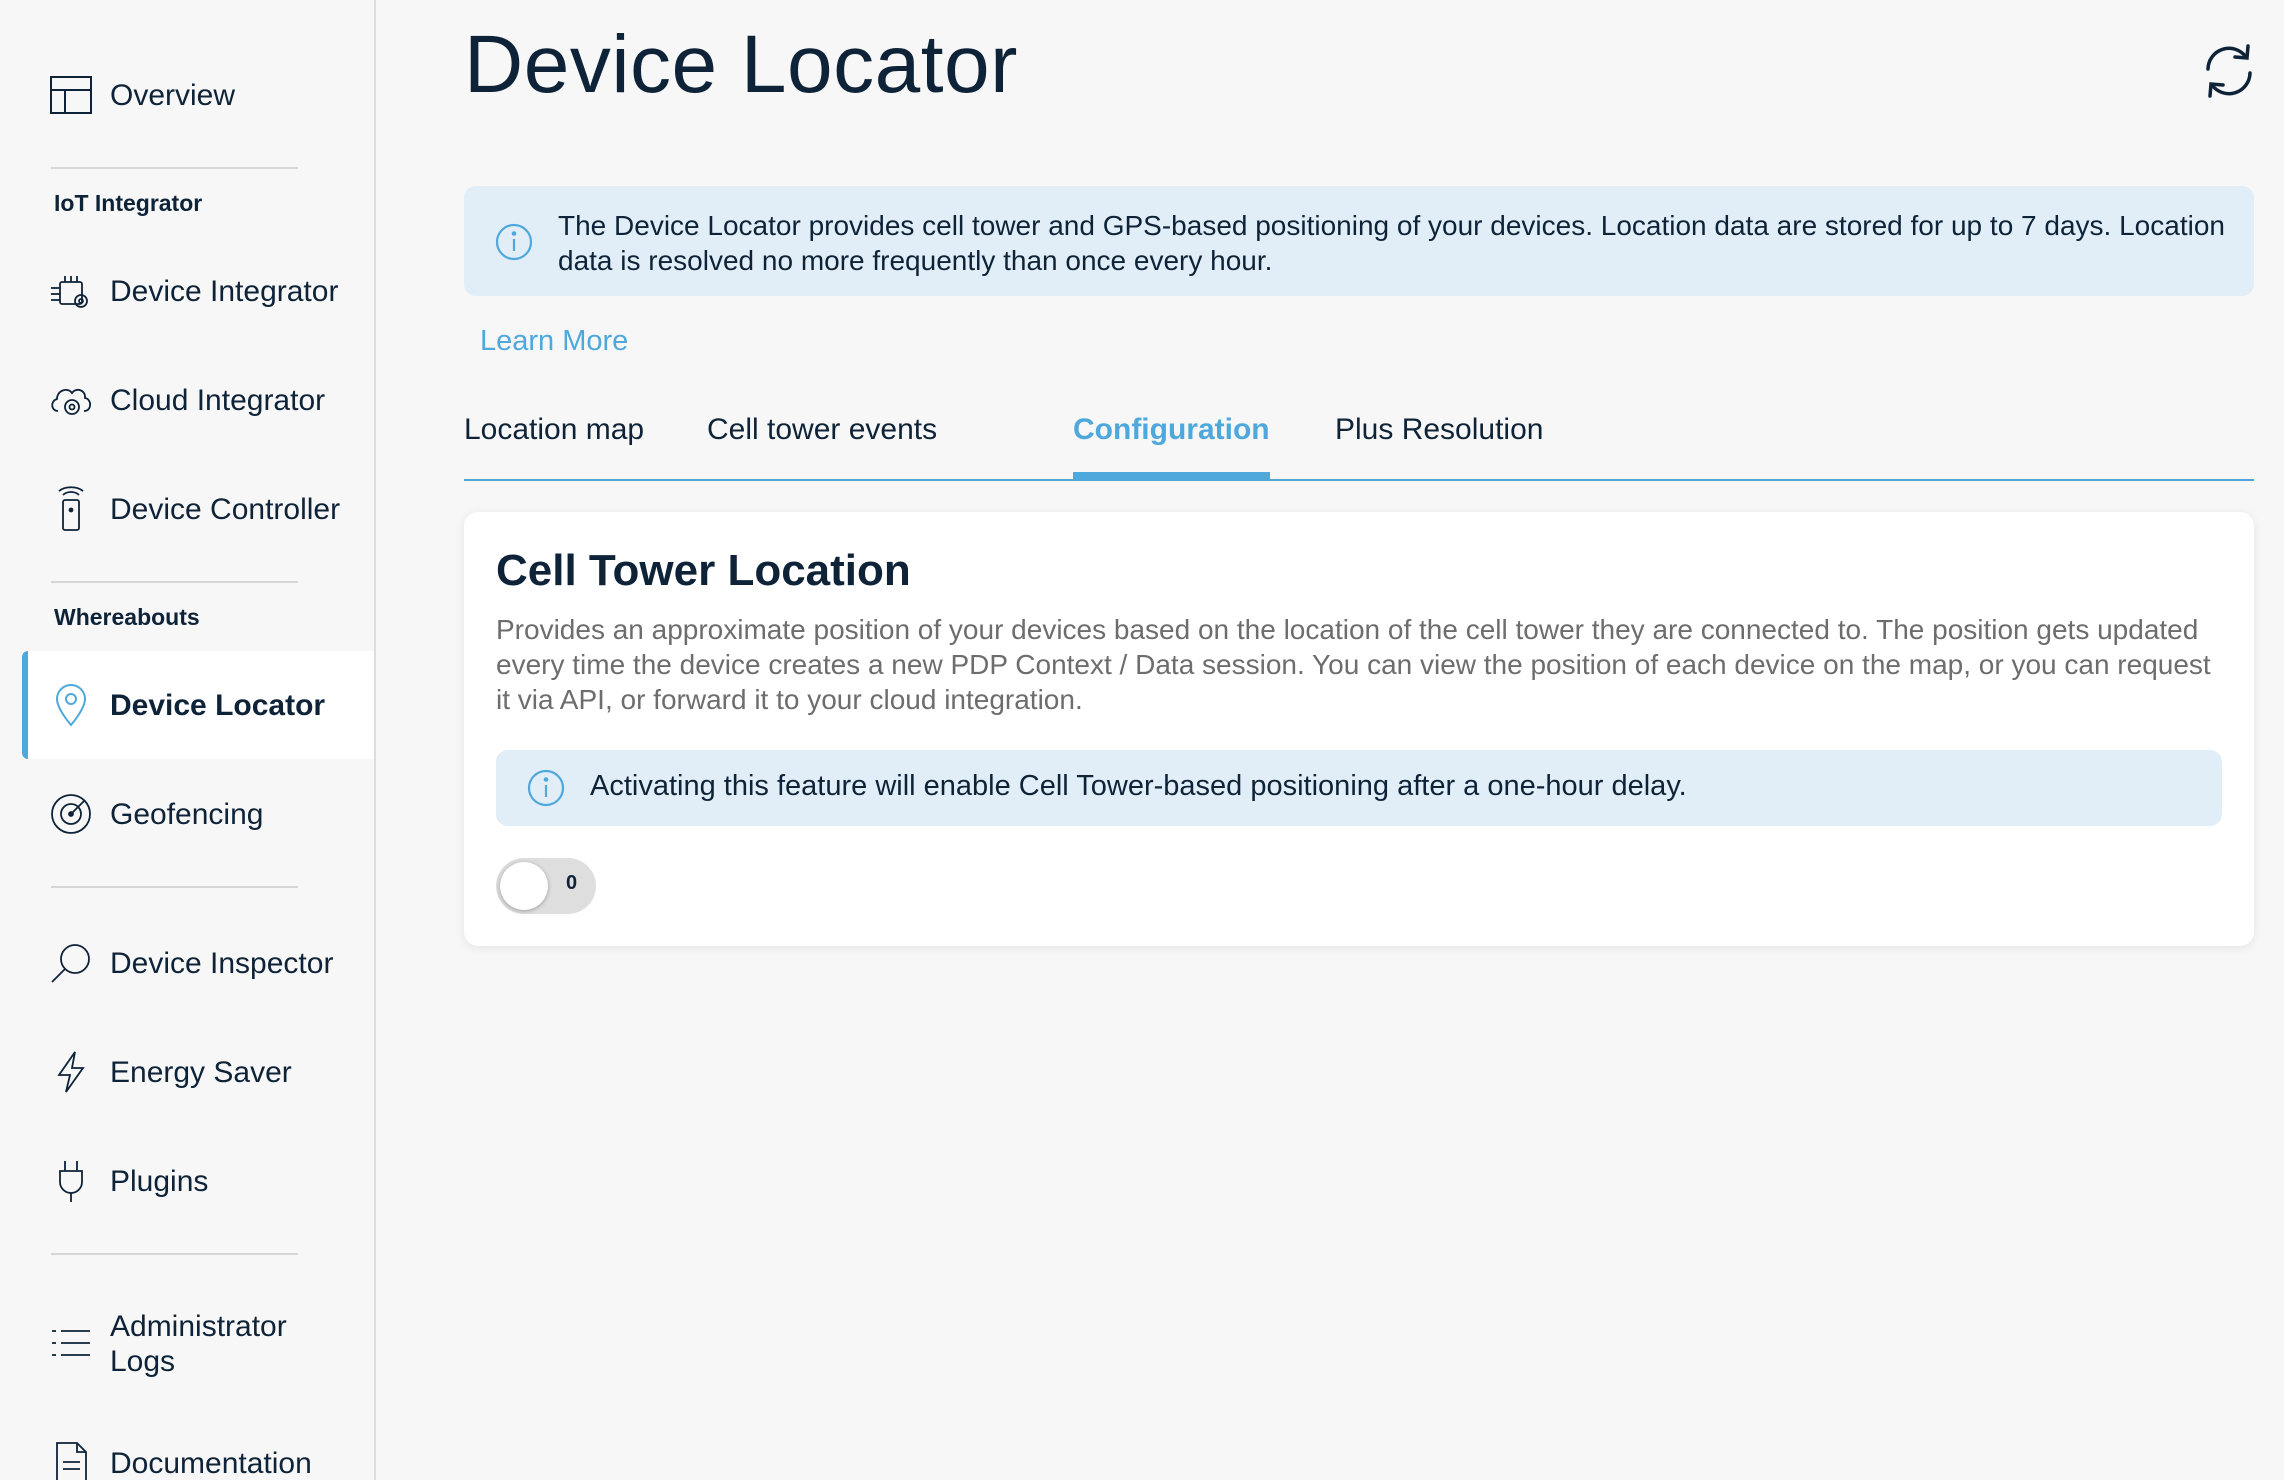 Image resolution: width=2284 pixels, height=1480 pixels. Describe the element at coordinates (822, 446) in the screenshot. I see `tab-cell-tower-events: Cell tower events` at that location.